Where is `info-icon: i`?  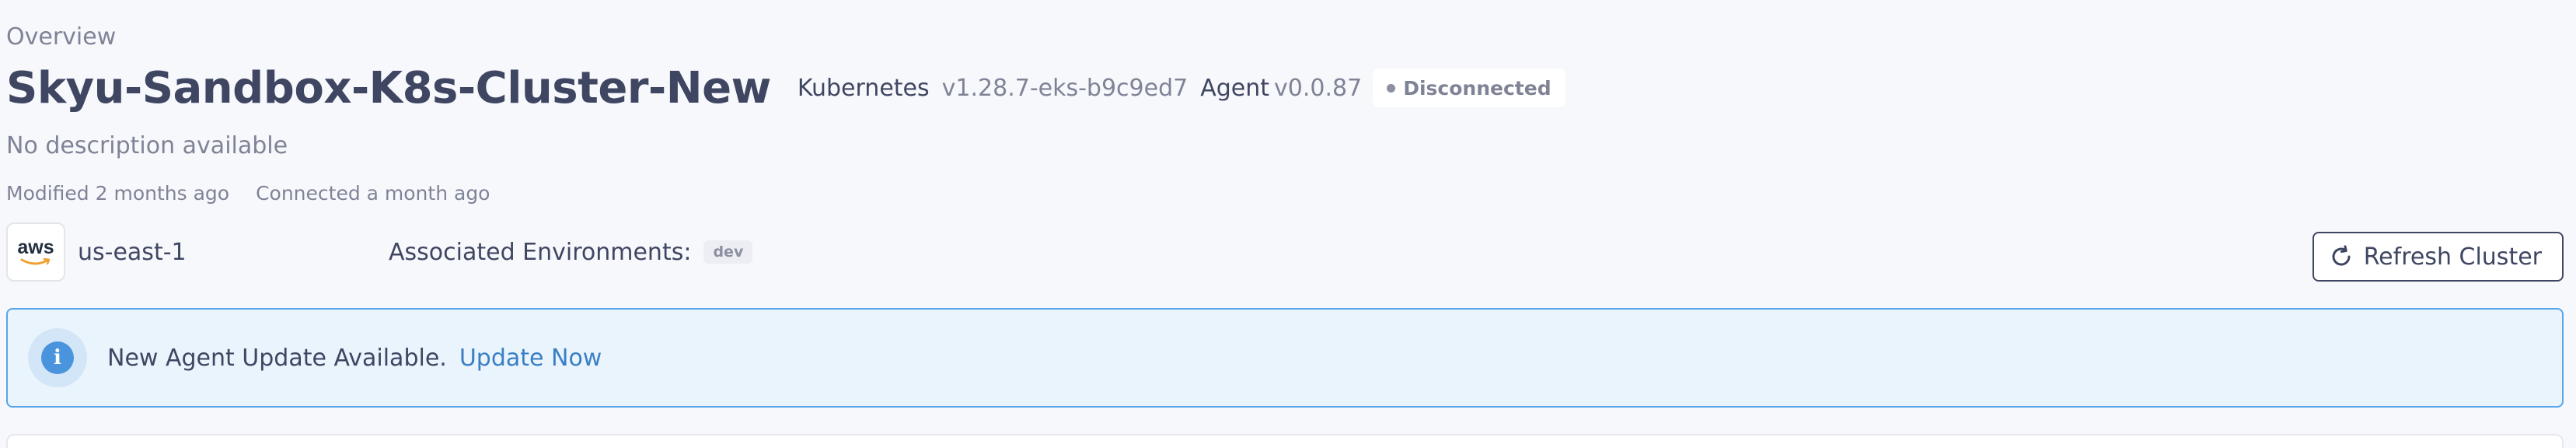
info-icon: i is located at coordinates (58, 357).